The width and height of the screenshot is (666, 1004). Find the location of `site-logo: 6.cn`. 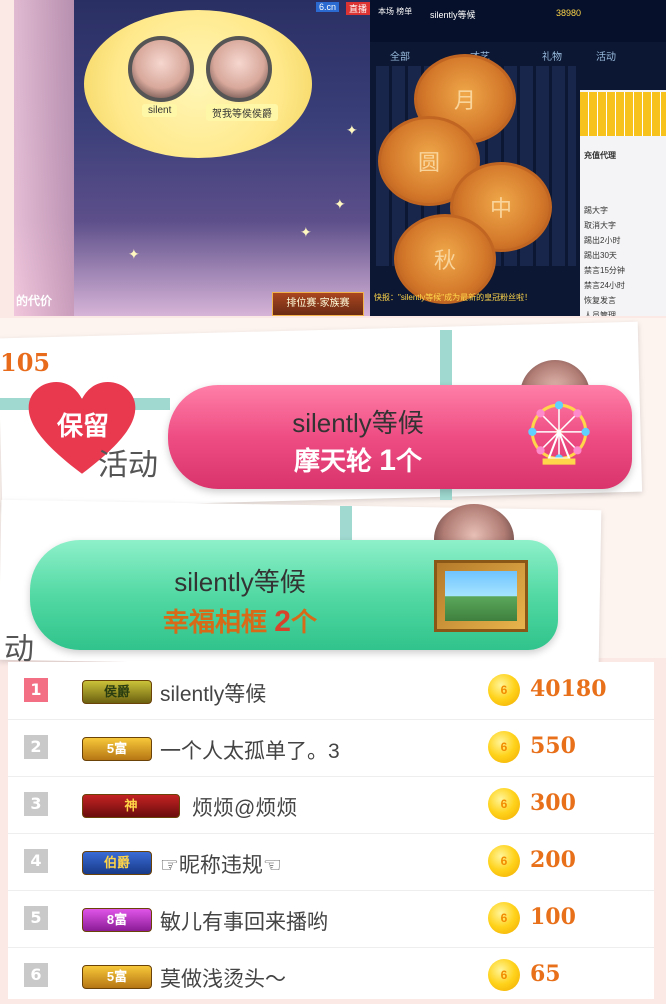

site-logo: 6.cn is located at coordinates (328, 7).